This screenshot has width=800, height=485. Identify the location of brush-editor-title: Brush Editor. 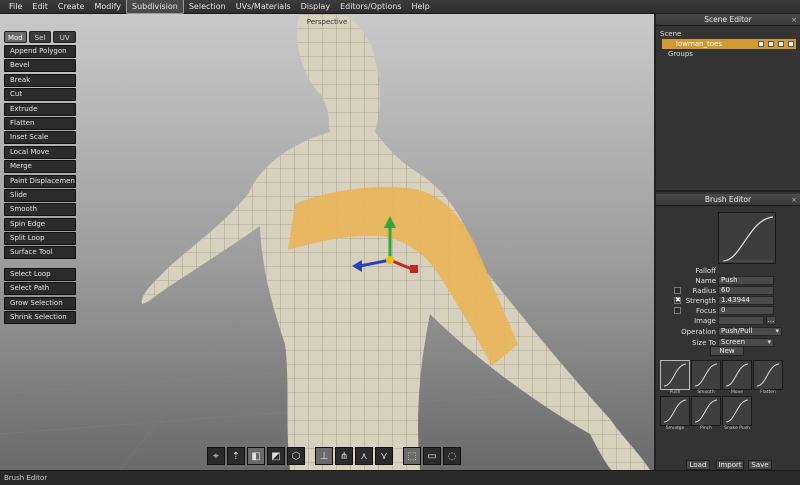
(728, 199).